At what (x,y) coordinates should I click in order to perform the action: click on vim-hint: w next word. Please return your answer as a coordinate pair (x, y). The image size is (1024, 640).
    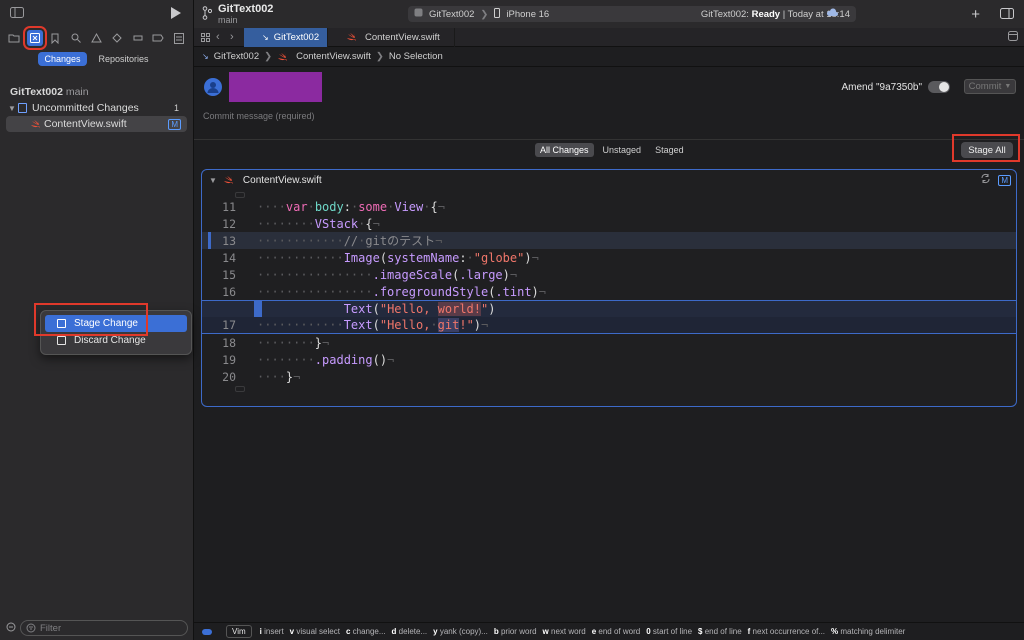
    Looking at the image, I should click on (564, 631).